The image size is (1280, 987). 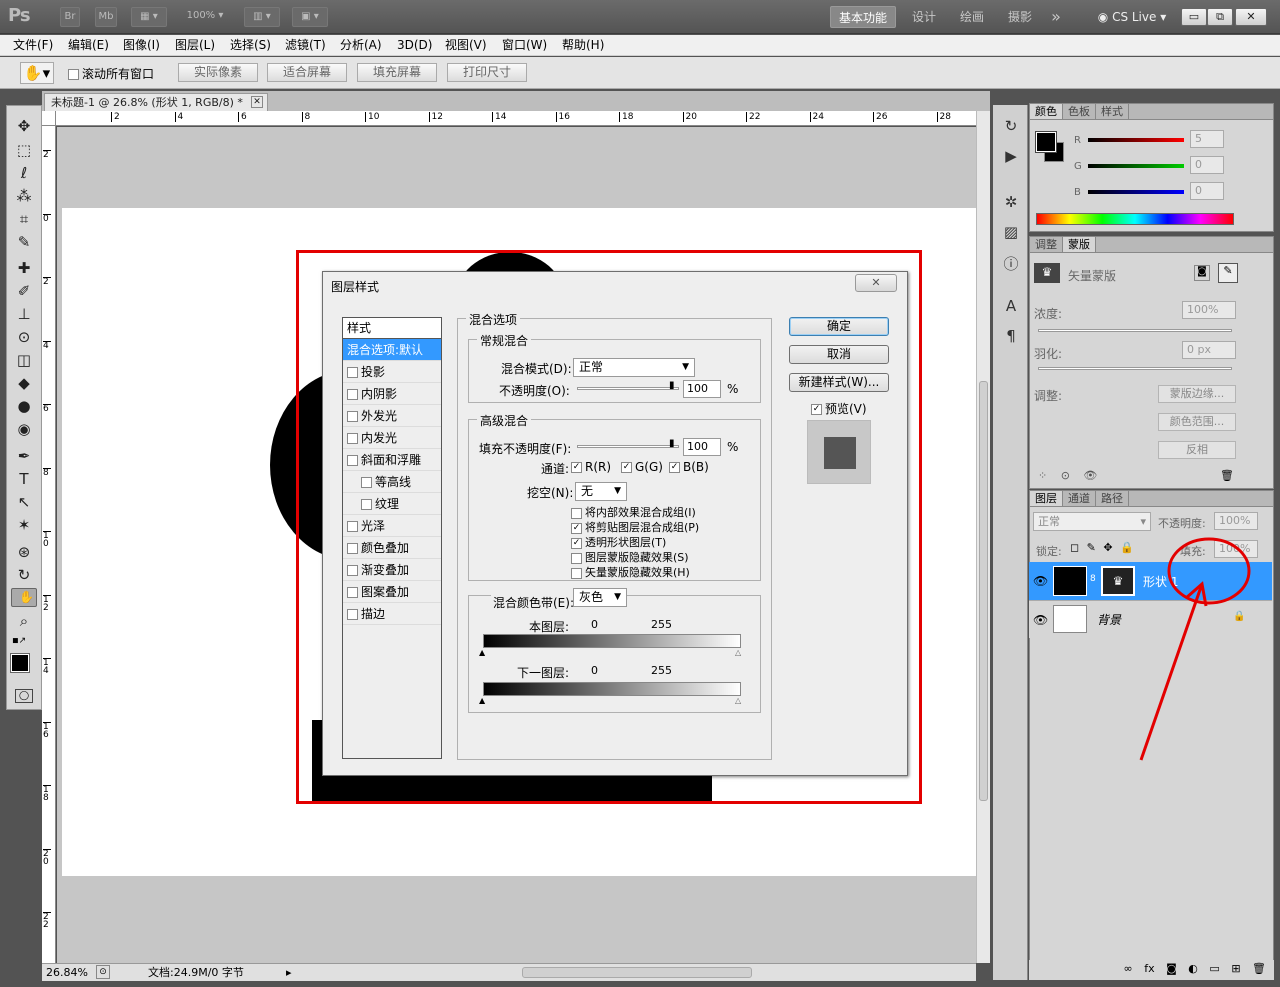 I want to click on fg-color-swatch, so click(x=1046, y=142).